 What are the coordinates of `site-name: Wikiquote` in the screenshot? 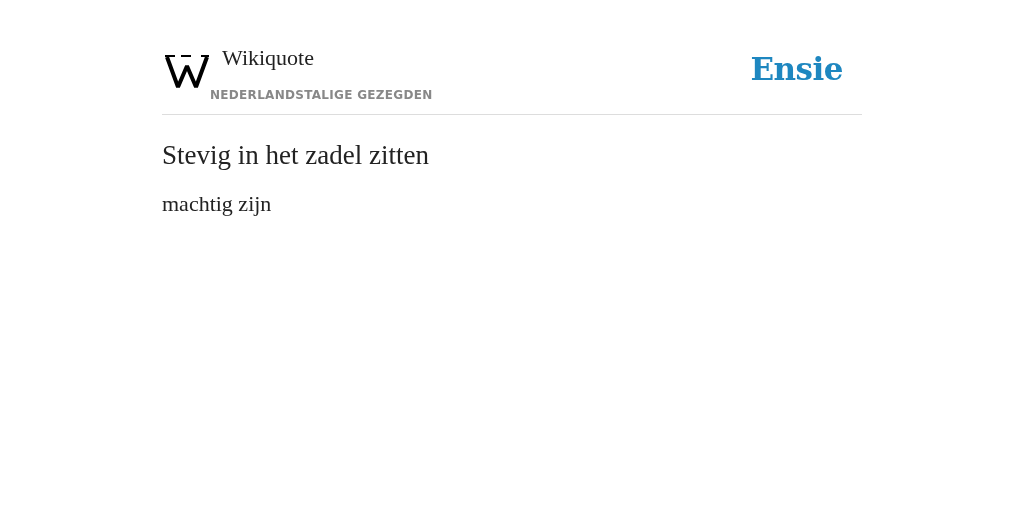 It's located at (268, 58).